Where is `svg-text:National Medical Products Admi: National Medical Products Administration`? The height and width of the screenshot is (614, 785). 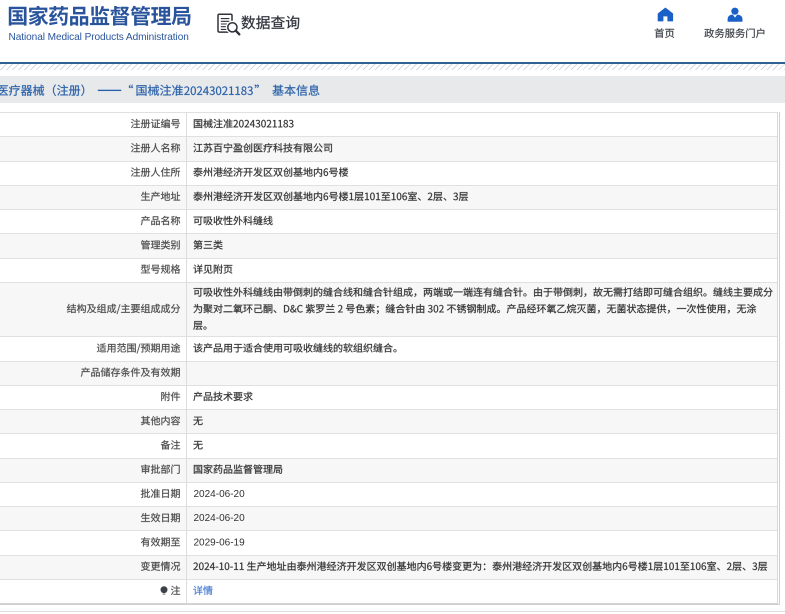
svg-text:National Medical Products Admi: National Medical Products Administration is located at coordinates (99, 37).